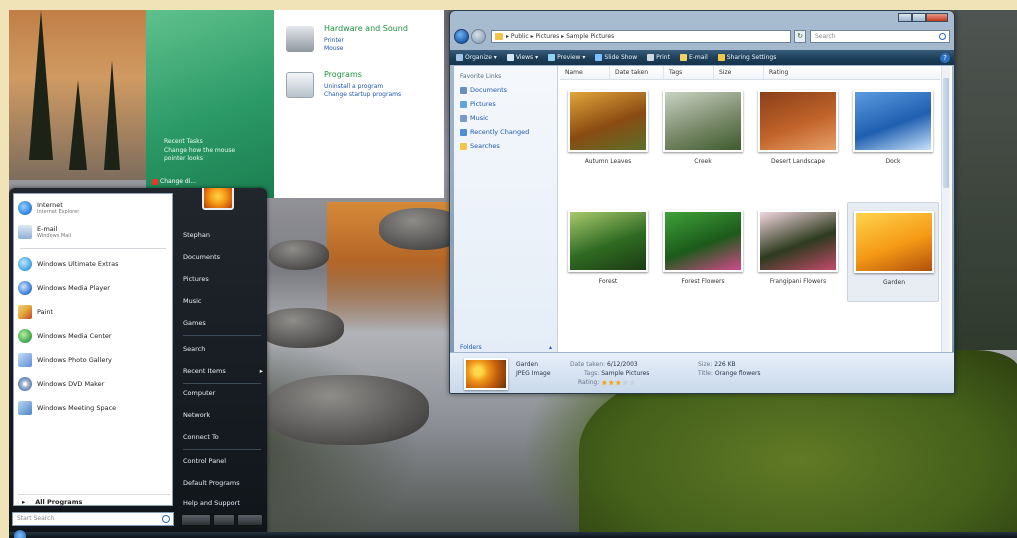 The width and height of the screenshot is (1017, 538). What do you see at coordinates (566, 57) in the screenshot?
I see `preview-button: Preview ▾` at bounding box center [566, 57].